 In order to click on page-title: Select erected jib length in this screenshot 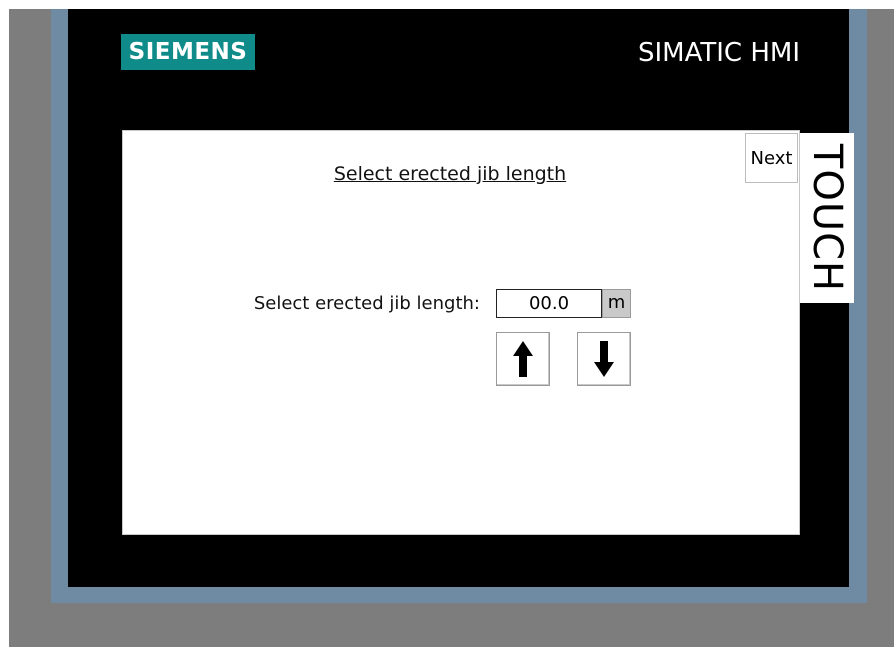, I will do `click(450, 174)`.